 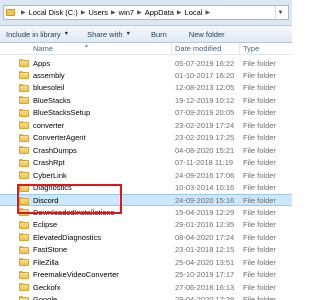 What do you see at coordinates (49, 75) in the screenshot?
I see `file-name: assembly` at bounding box center [49, 75].